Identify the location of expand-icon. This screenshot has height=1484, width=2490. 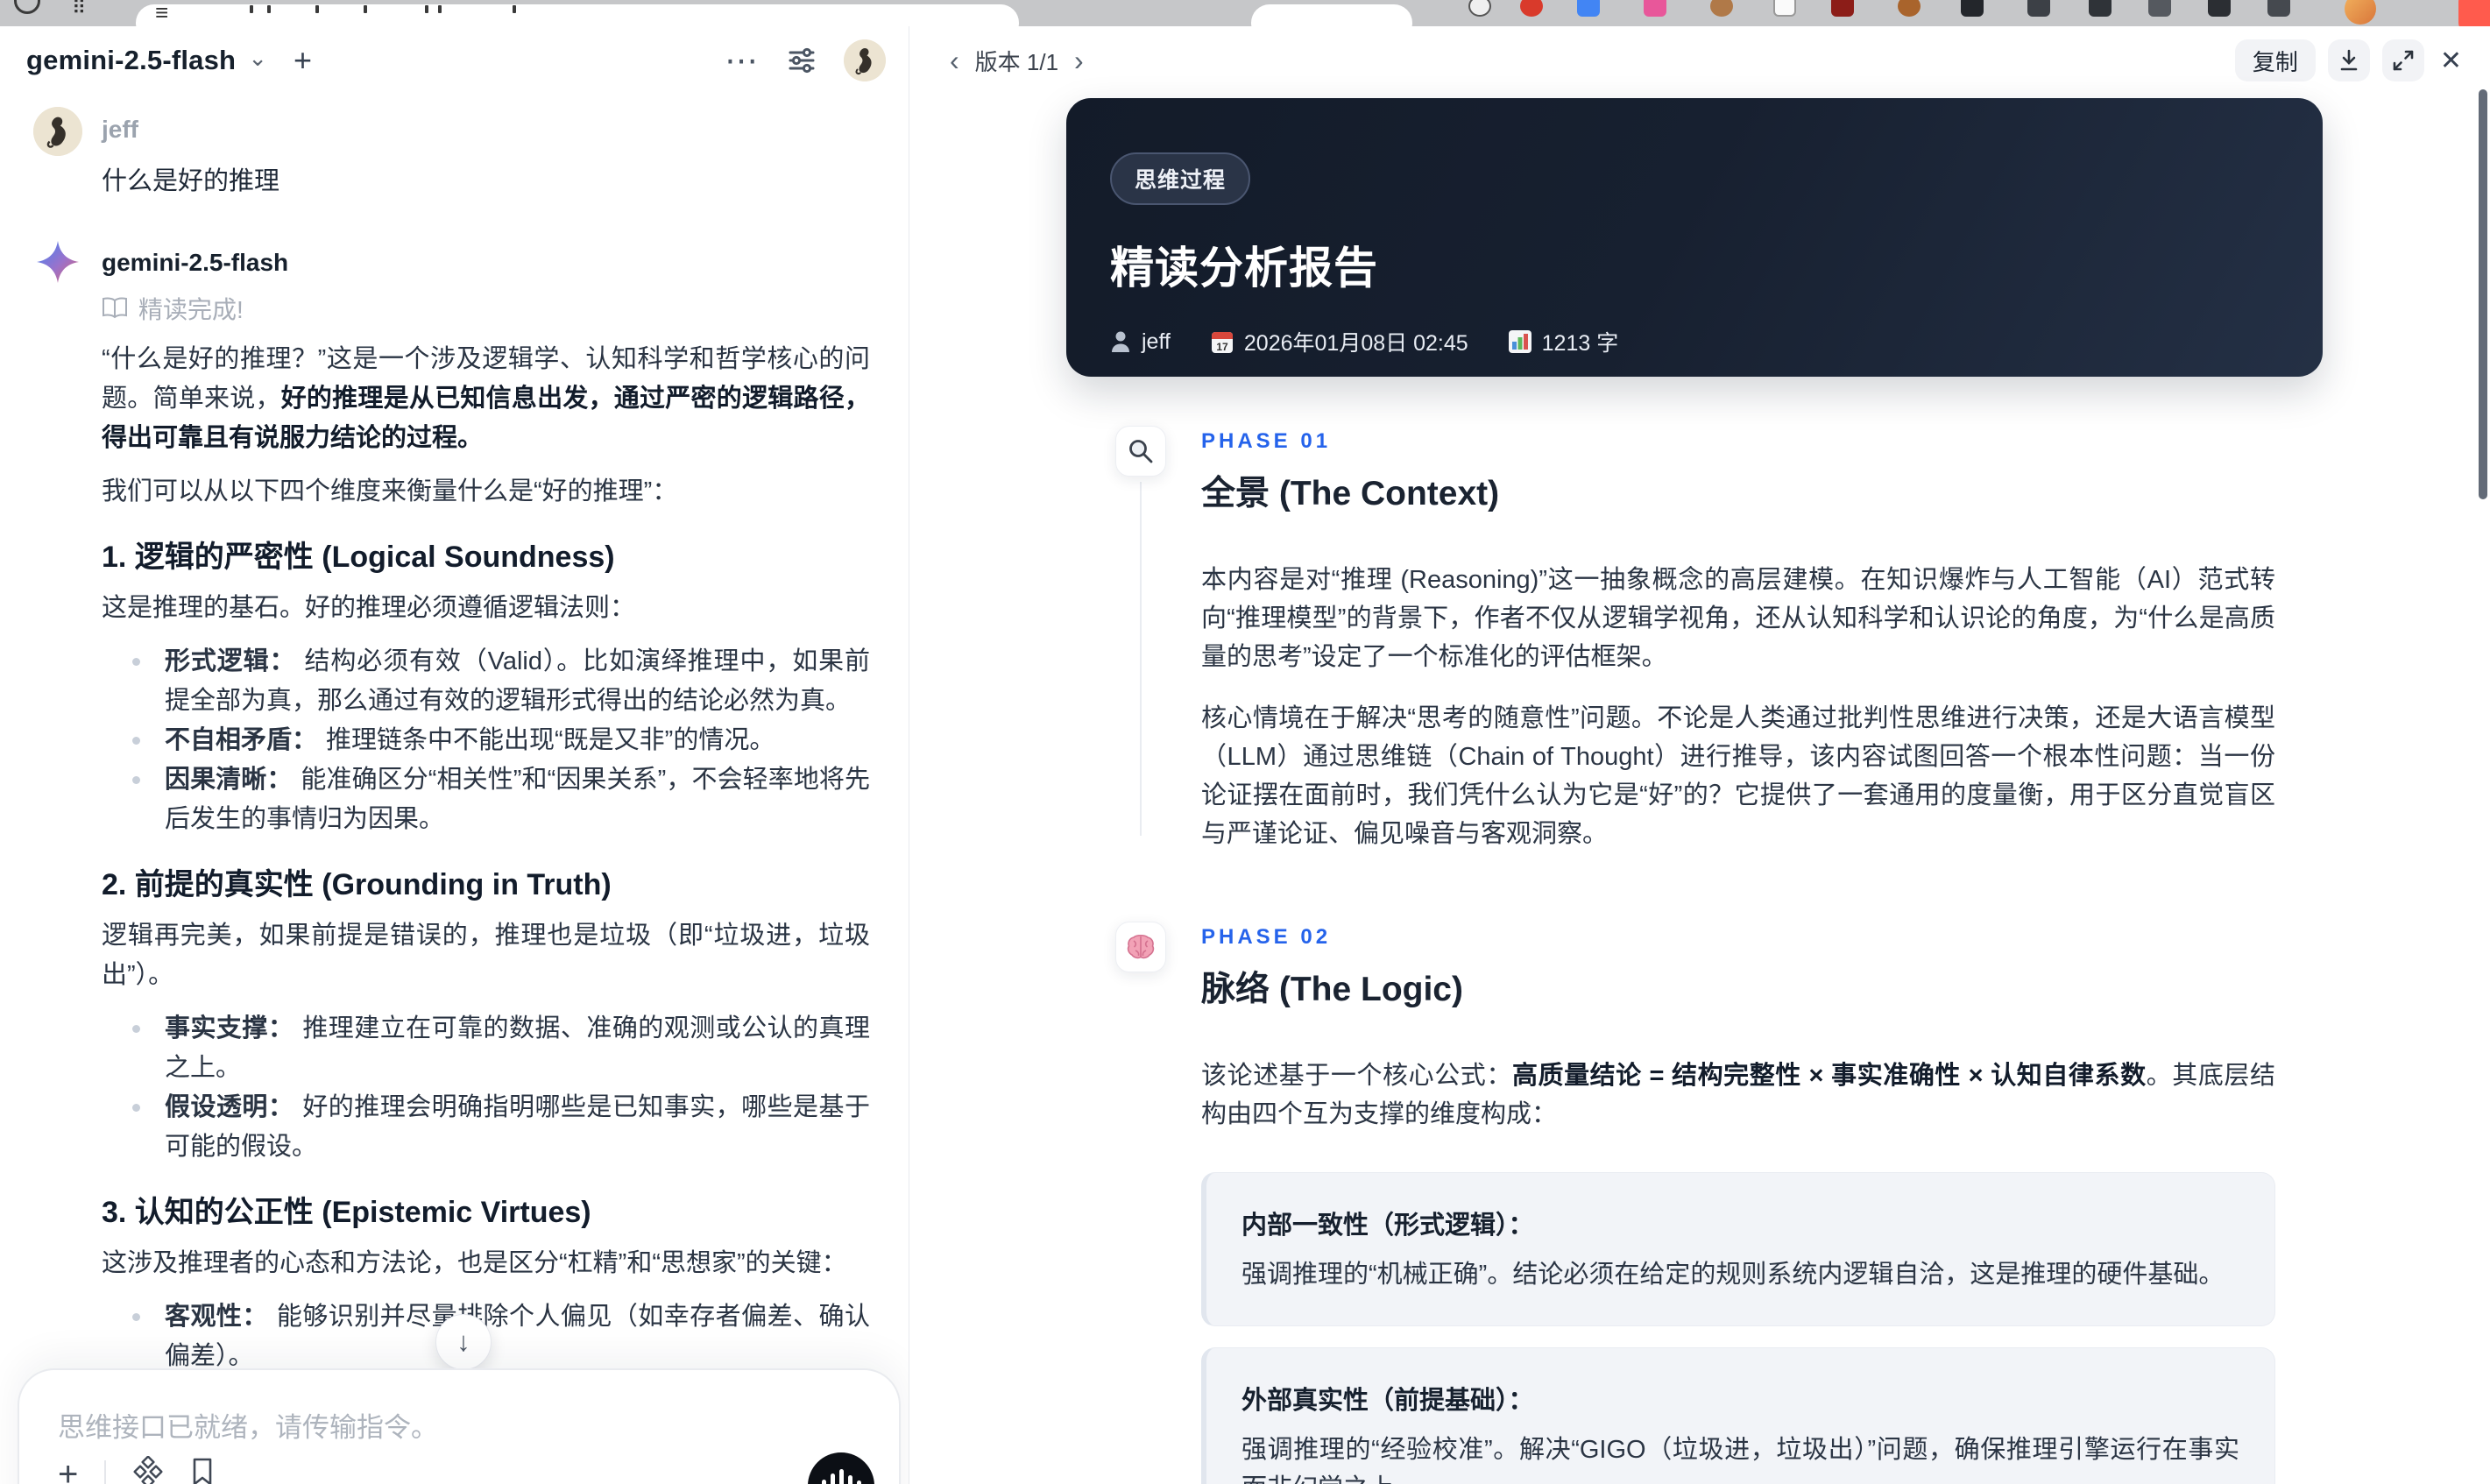
(2403, 61).